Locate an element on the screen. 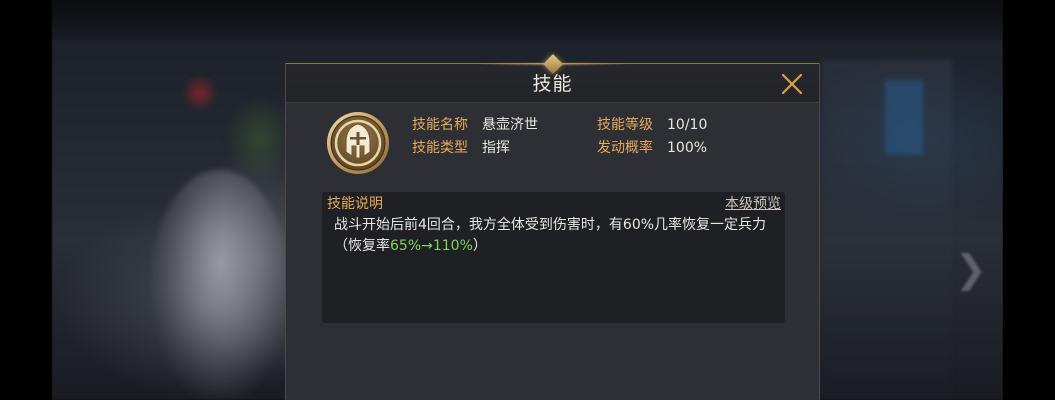  knight-helmet-icon is located at coordinates (358, 143).